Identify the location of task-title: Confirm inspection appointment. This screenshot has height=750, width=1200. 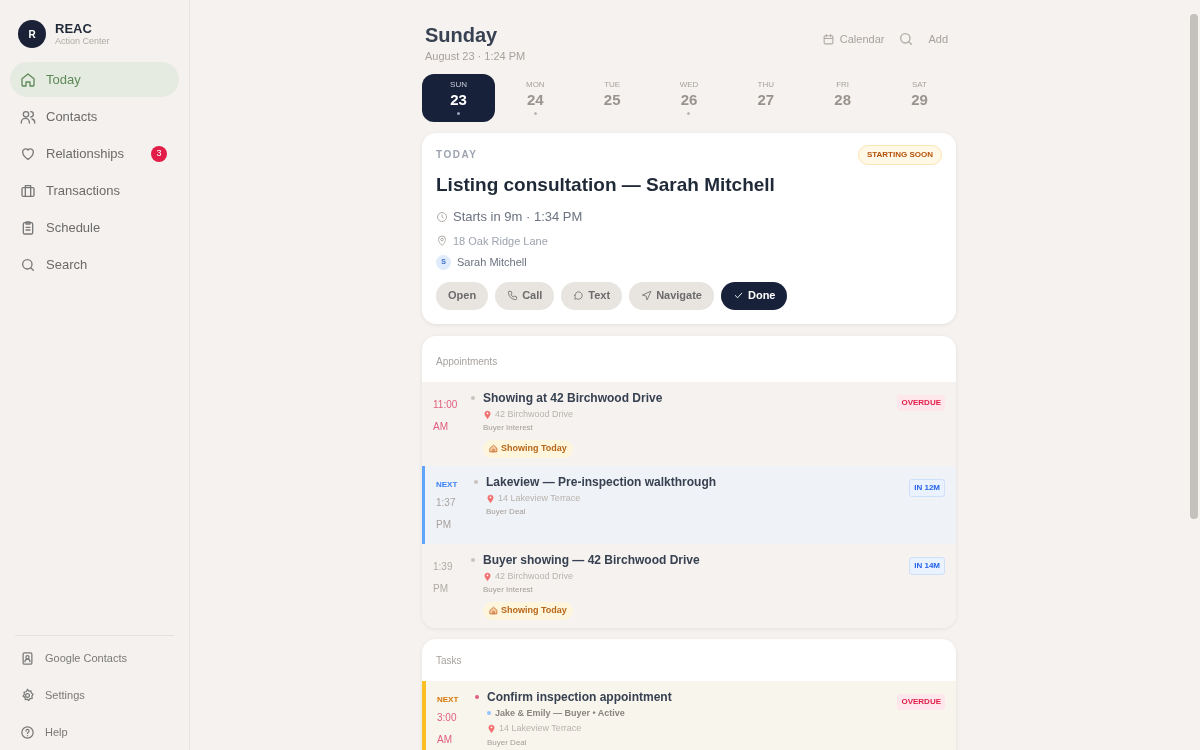
(580, 696).